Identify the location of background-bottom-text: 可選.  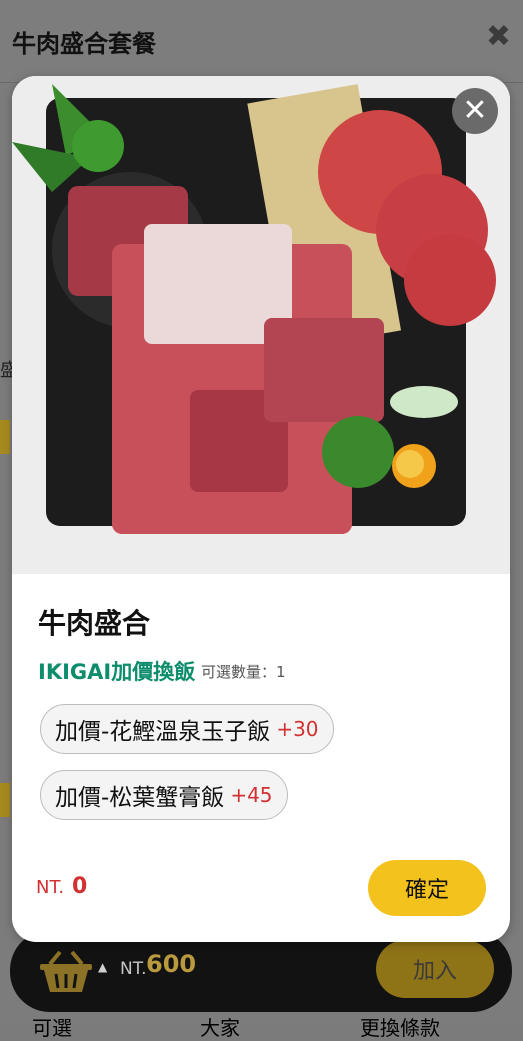
(52, 1028).